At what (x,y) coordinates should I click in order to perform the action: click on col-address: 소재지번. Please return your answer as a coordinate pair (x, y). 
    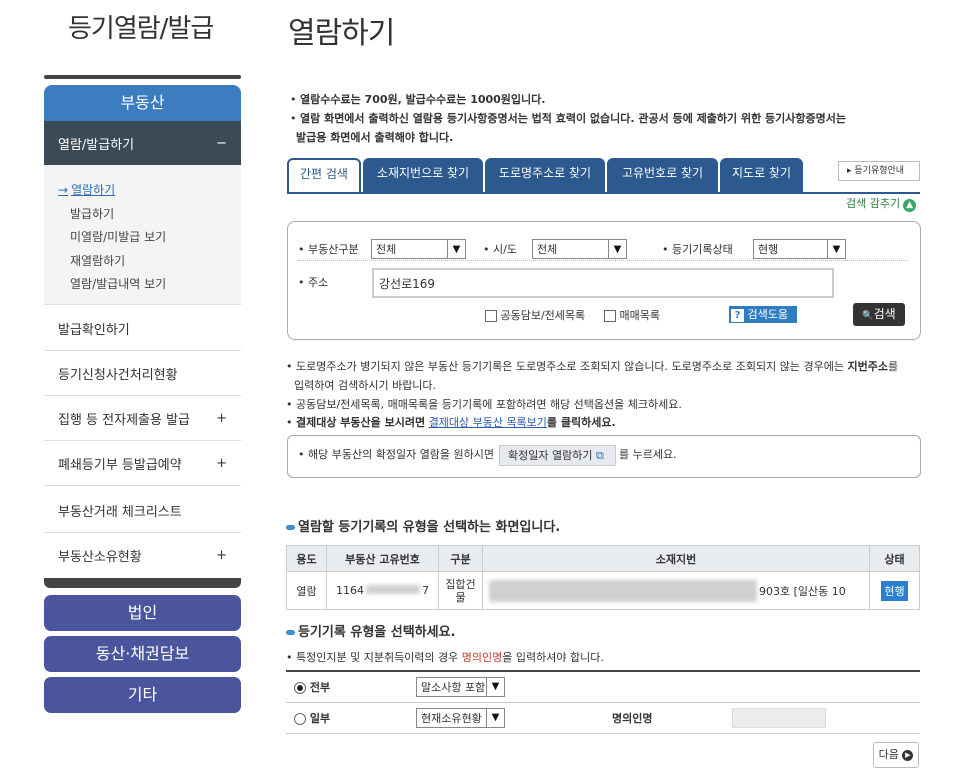
    Looking at the image, I should click on (676, 558).